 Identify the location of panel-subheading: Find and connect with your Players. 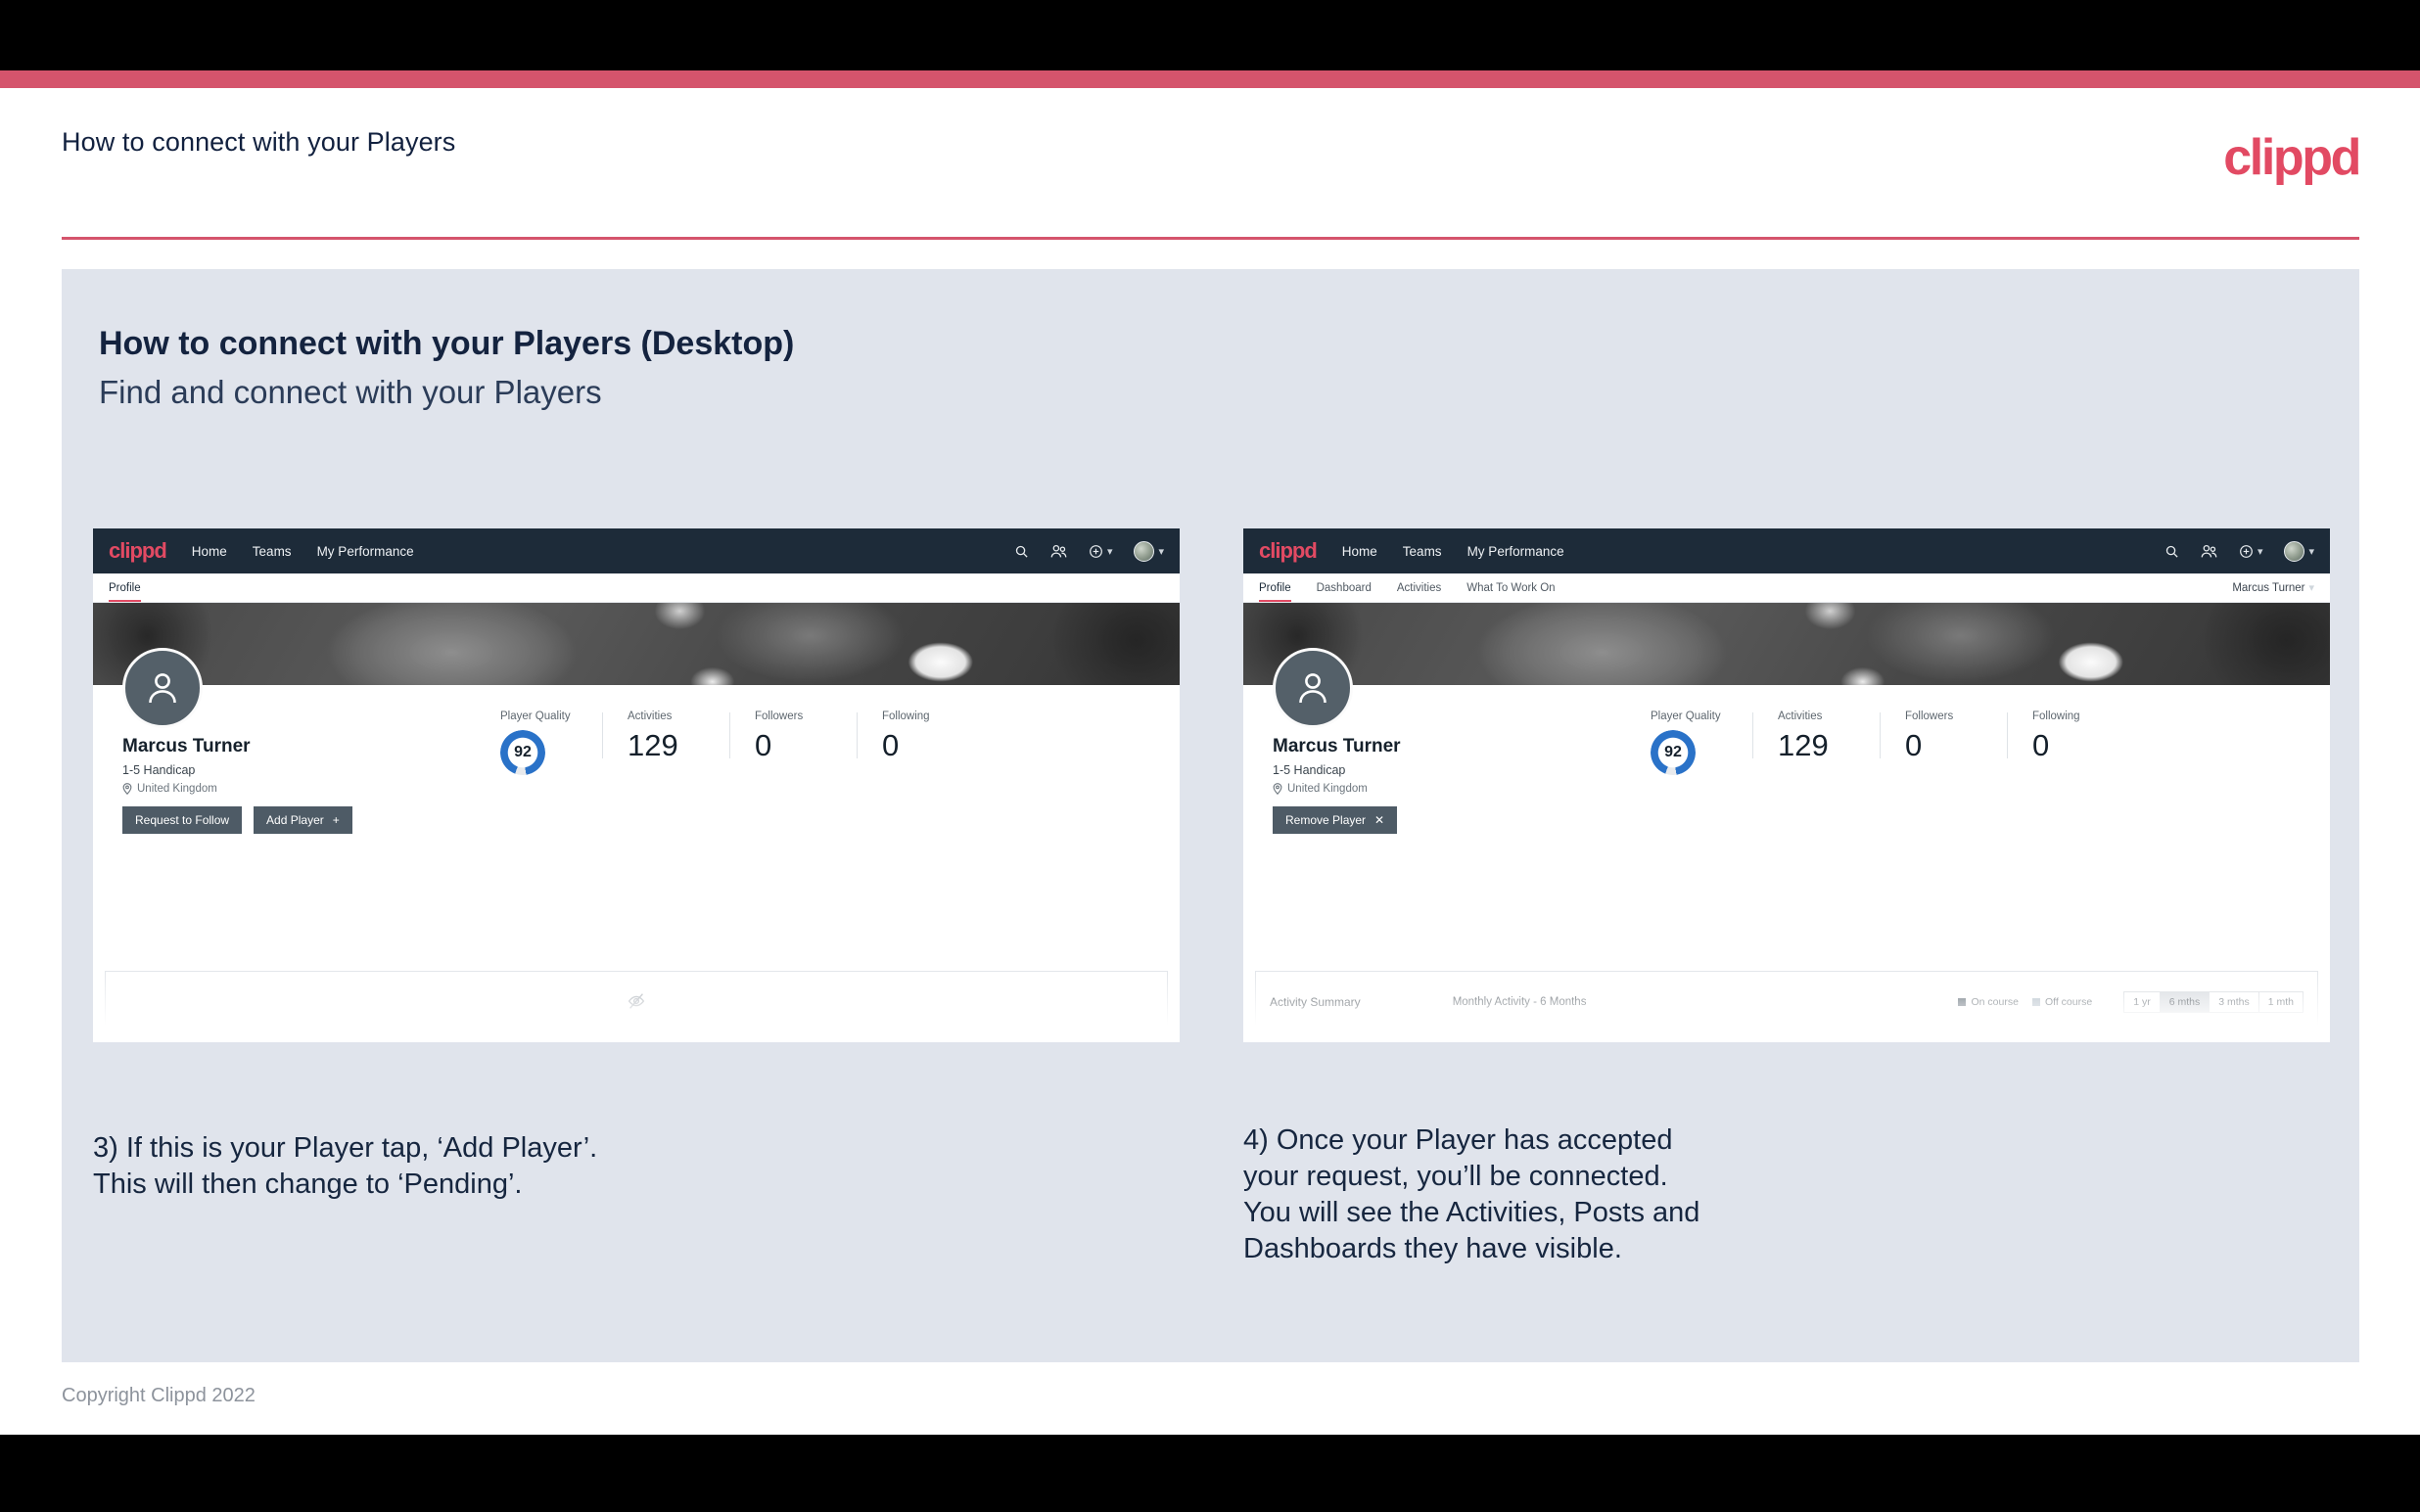
(350, 392).